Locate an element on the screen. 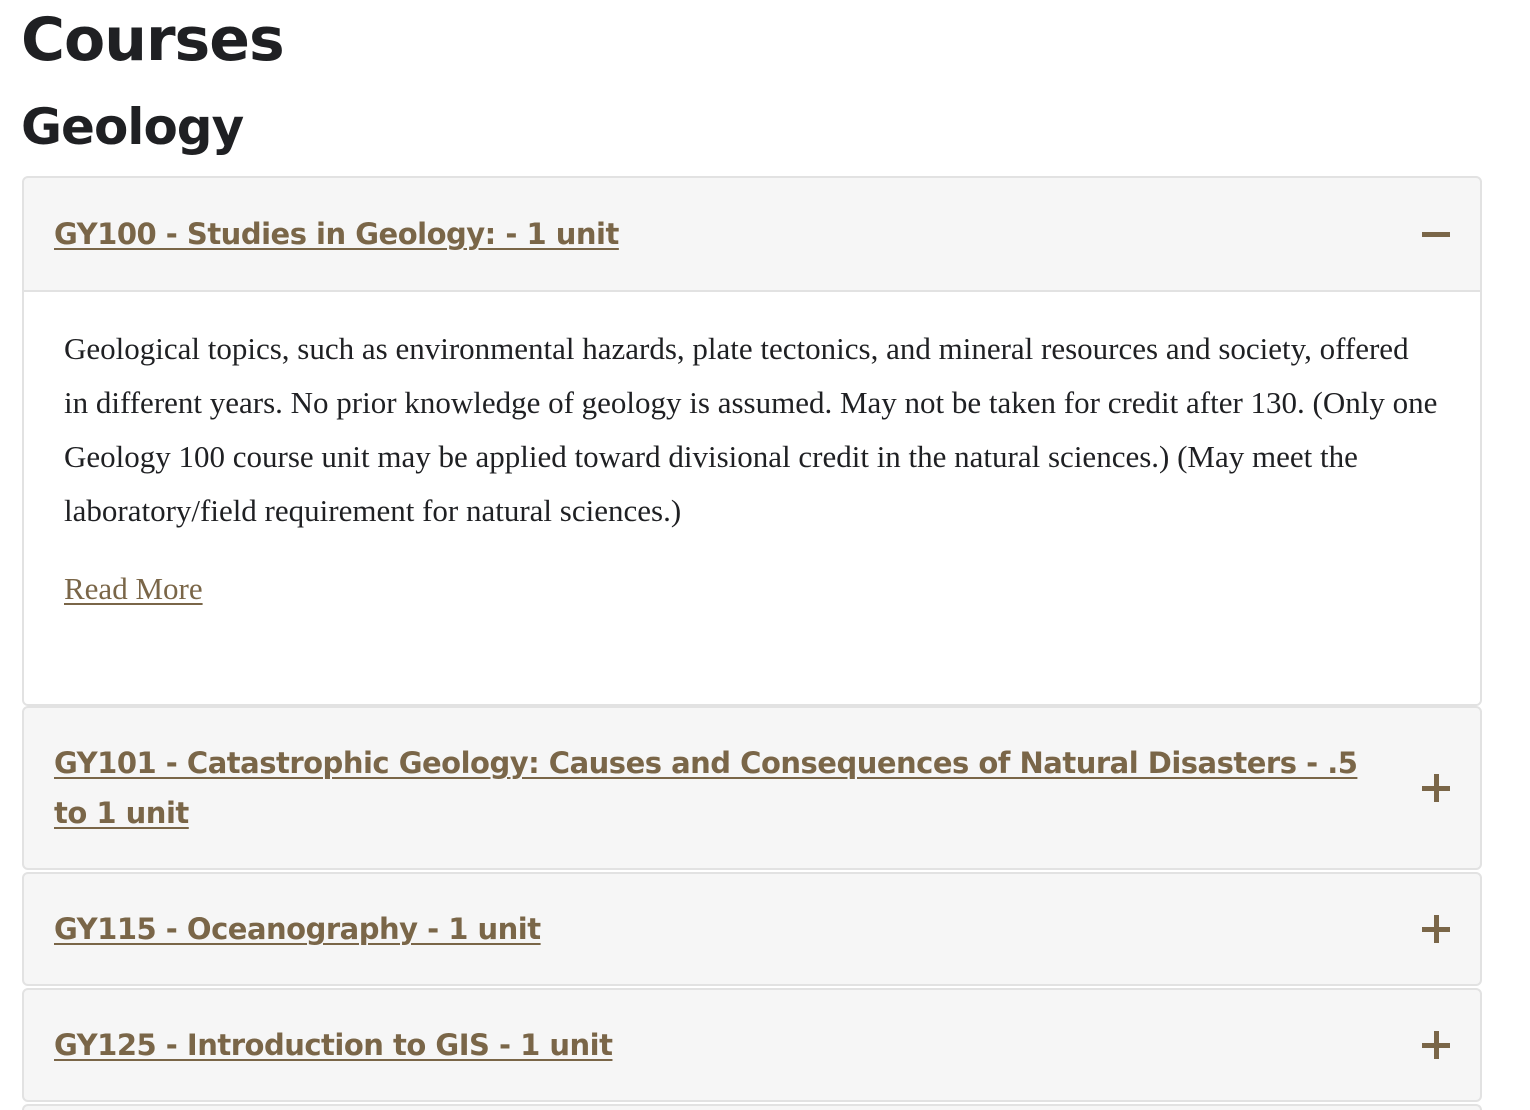 This screenshot has width=1530, height=1110. course-header-gy100: GY100 - Studies in Geology: - 1 unit is located at coordinates (752, 234).